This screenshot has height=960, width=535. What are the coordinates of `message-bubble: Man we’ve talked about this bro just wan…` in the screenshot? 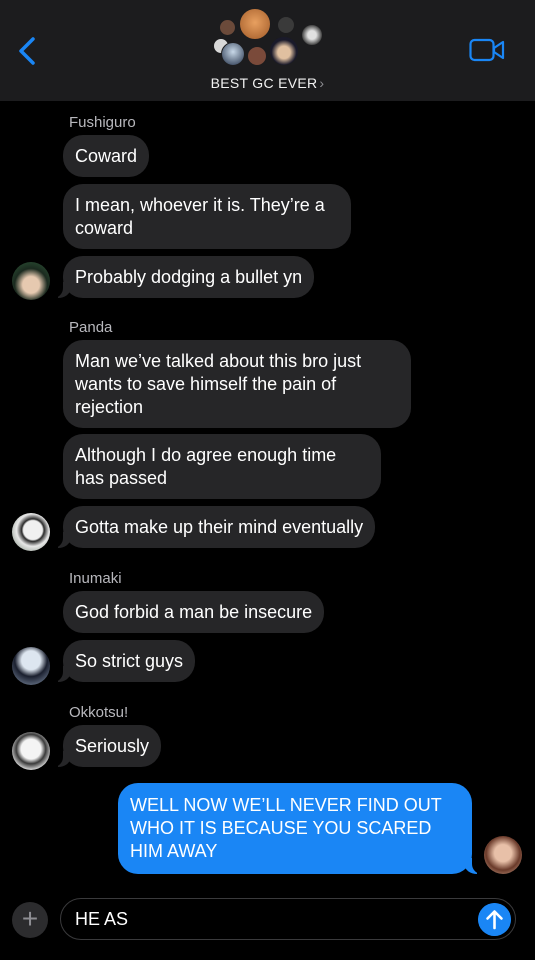 It's located at (237, 384).